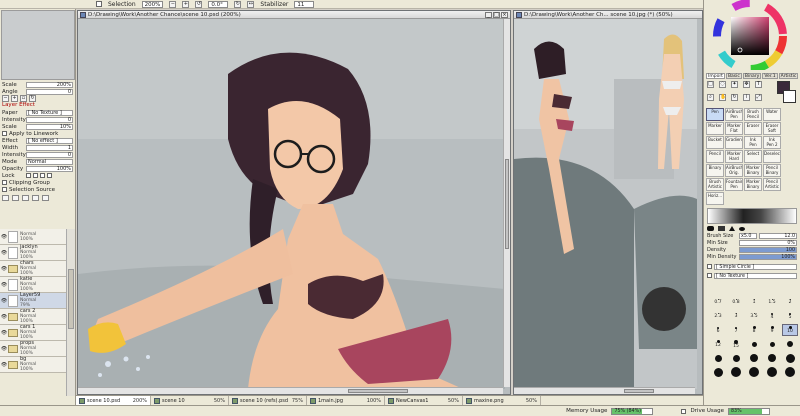 The height and width of the screenshot is (416, 800). Describe the element at coordinates (758, 84) in the screenshot. I see `text-icon: T` at that location.